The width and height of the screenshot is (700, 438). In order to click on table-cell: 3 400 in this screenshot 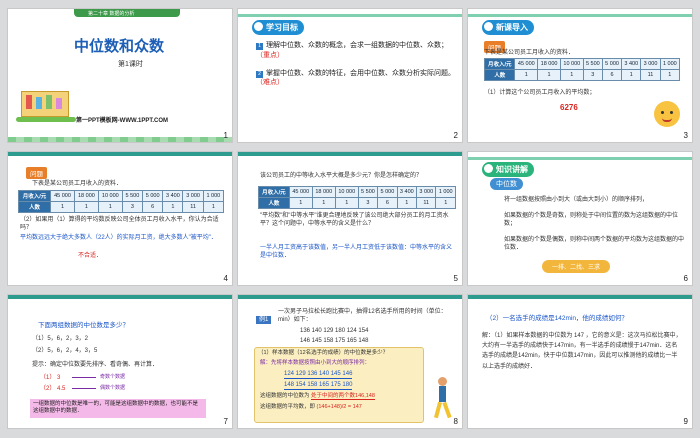, I will do `click(631, 64)`.